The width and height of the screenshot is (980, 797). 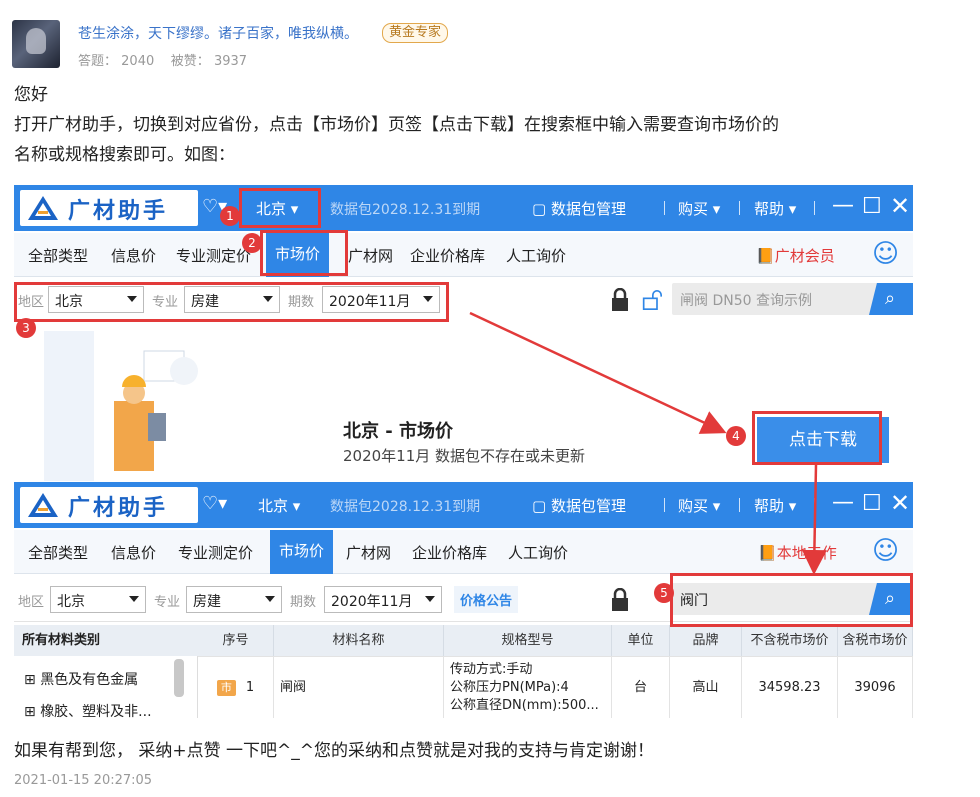 What do you see at coordinates (814, 519) in the screenshot?
I see `arrow-to-search` at bounding box center [814, 519].